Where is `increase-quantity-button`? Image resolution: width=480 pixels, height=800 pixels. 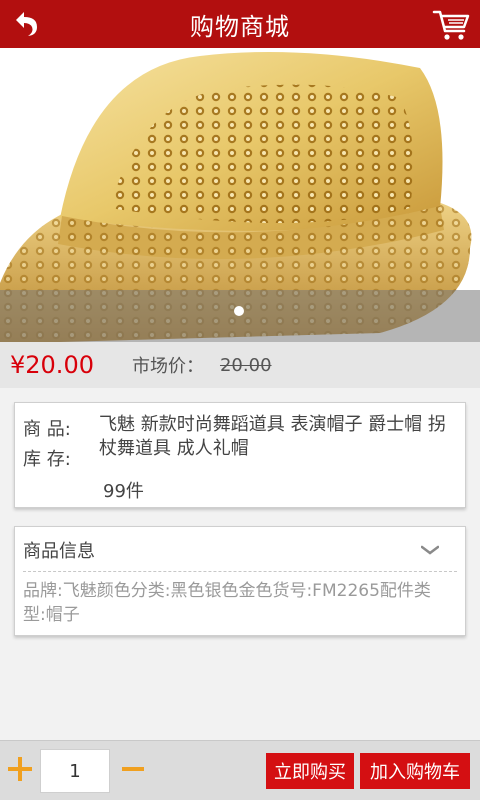
increase-quantity-button is located at coordinates (20, 769).